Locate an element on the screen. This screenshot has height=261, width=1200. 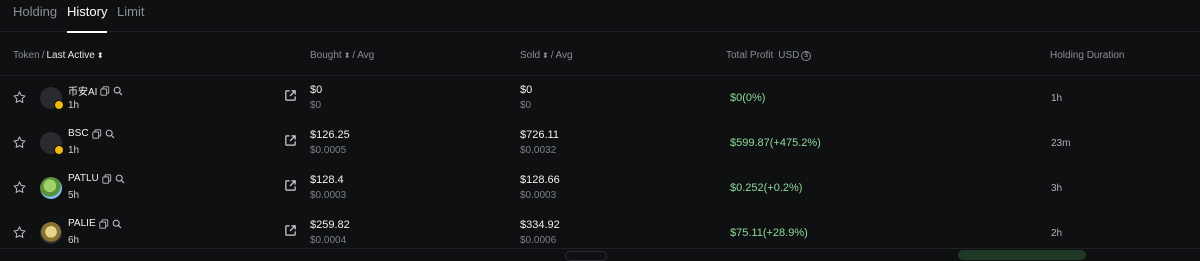
bought-amount: $0 is located at coordinates (316, 90).